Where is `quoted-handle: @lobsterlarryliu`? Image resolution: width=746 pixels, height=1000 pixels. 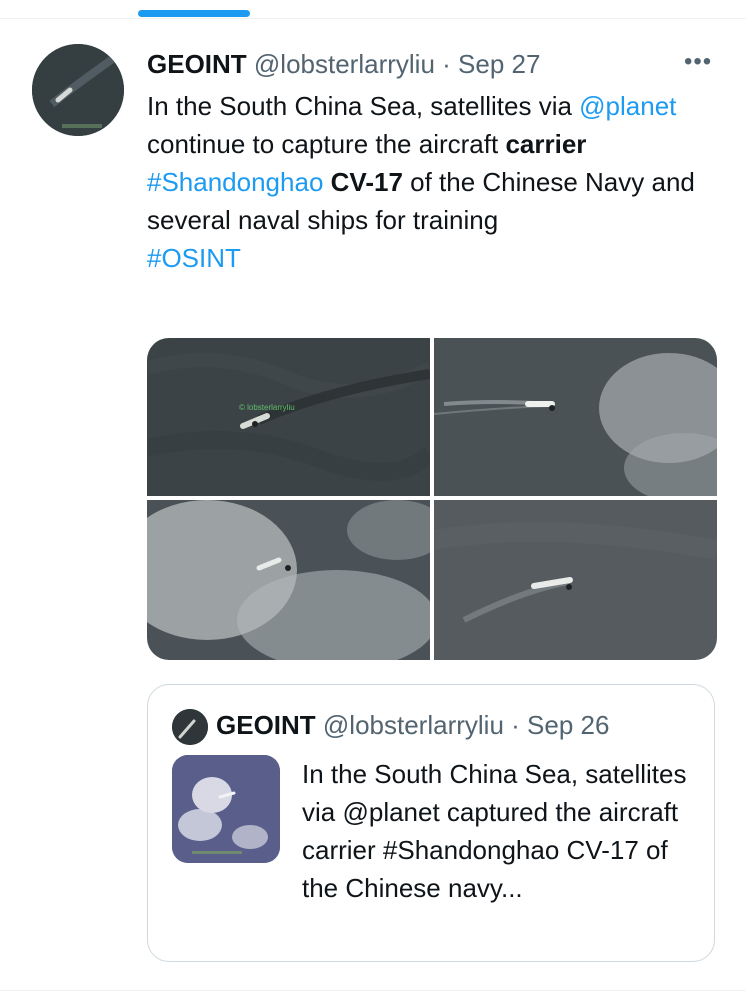 quoted-handle: @lobsterlarryliu is located at coordinates (413, 725).